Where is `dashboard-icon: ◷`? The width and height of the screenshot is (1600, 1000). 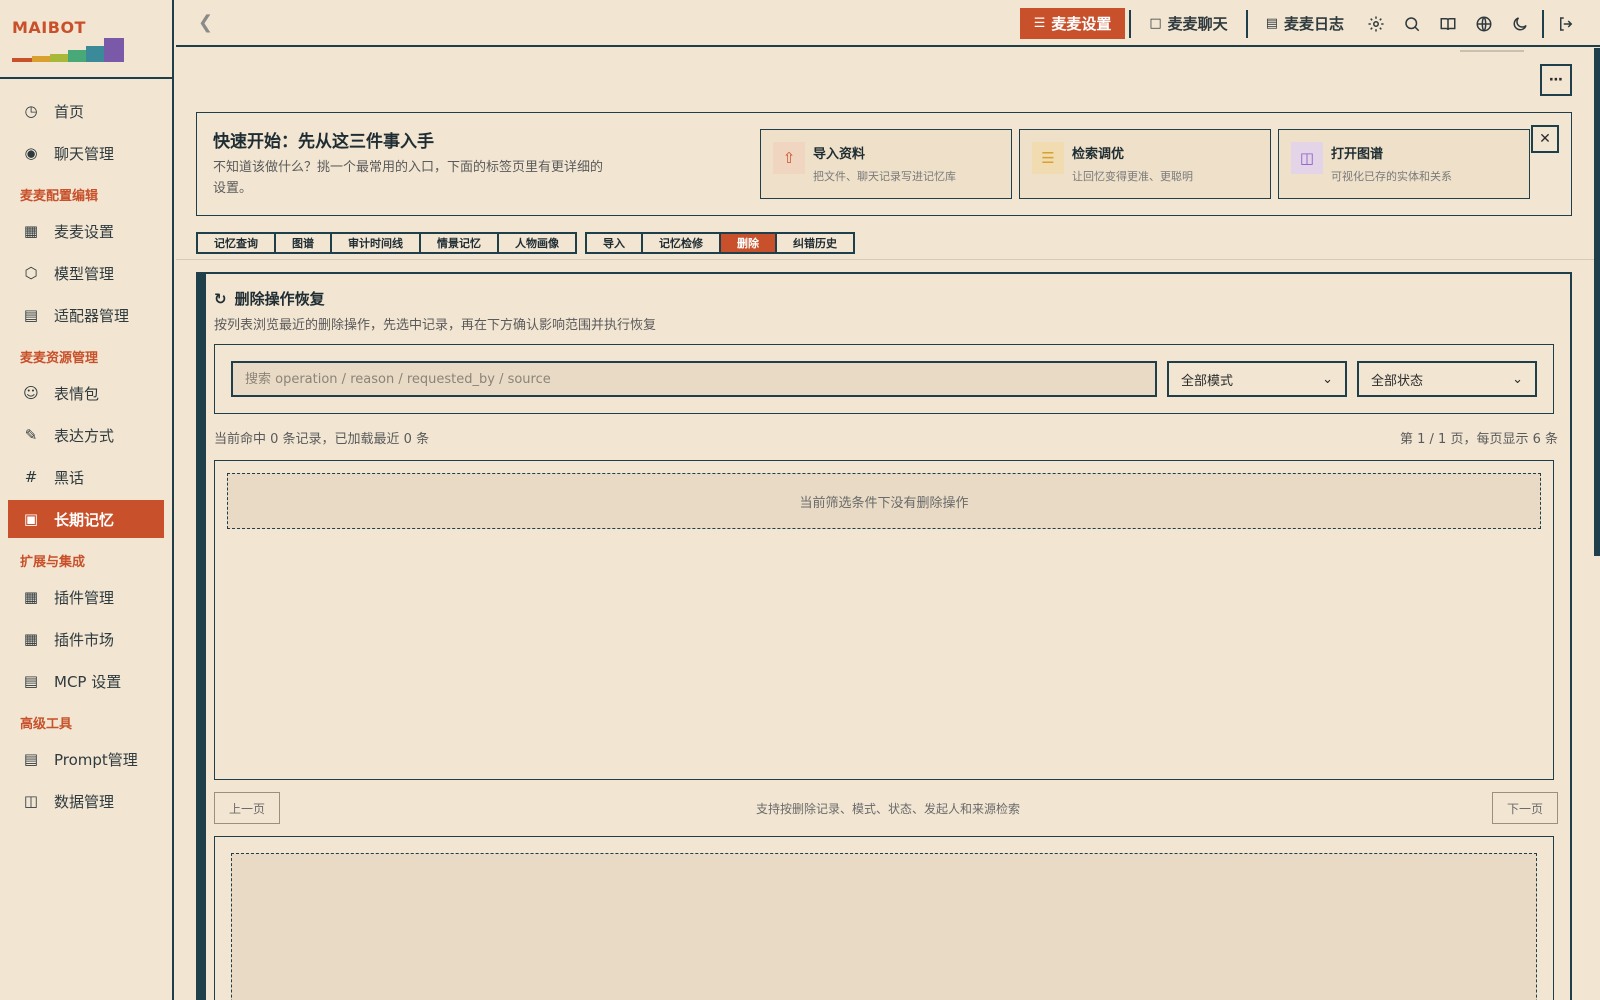 dashboard-icon: ◷ is located at coordinates (31, 111).